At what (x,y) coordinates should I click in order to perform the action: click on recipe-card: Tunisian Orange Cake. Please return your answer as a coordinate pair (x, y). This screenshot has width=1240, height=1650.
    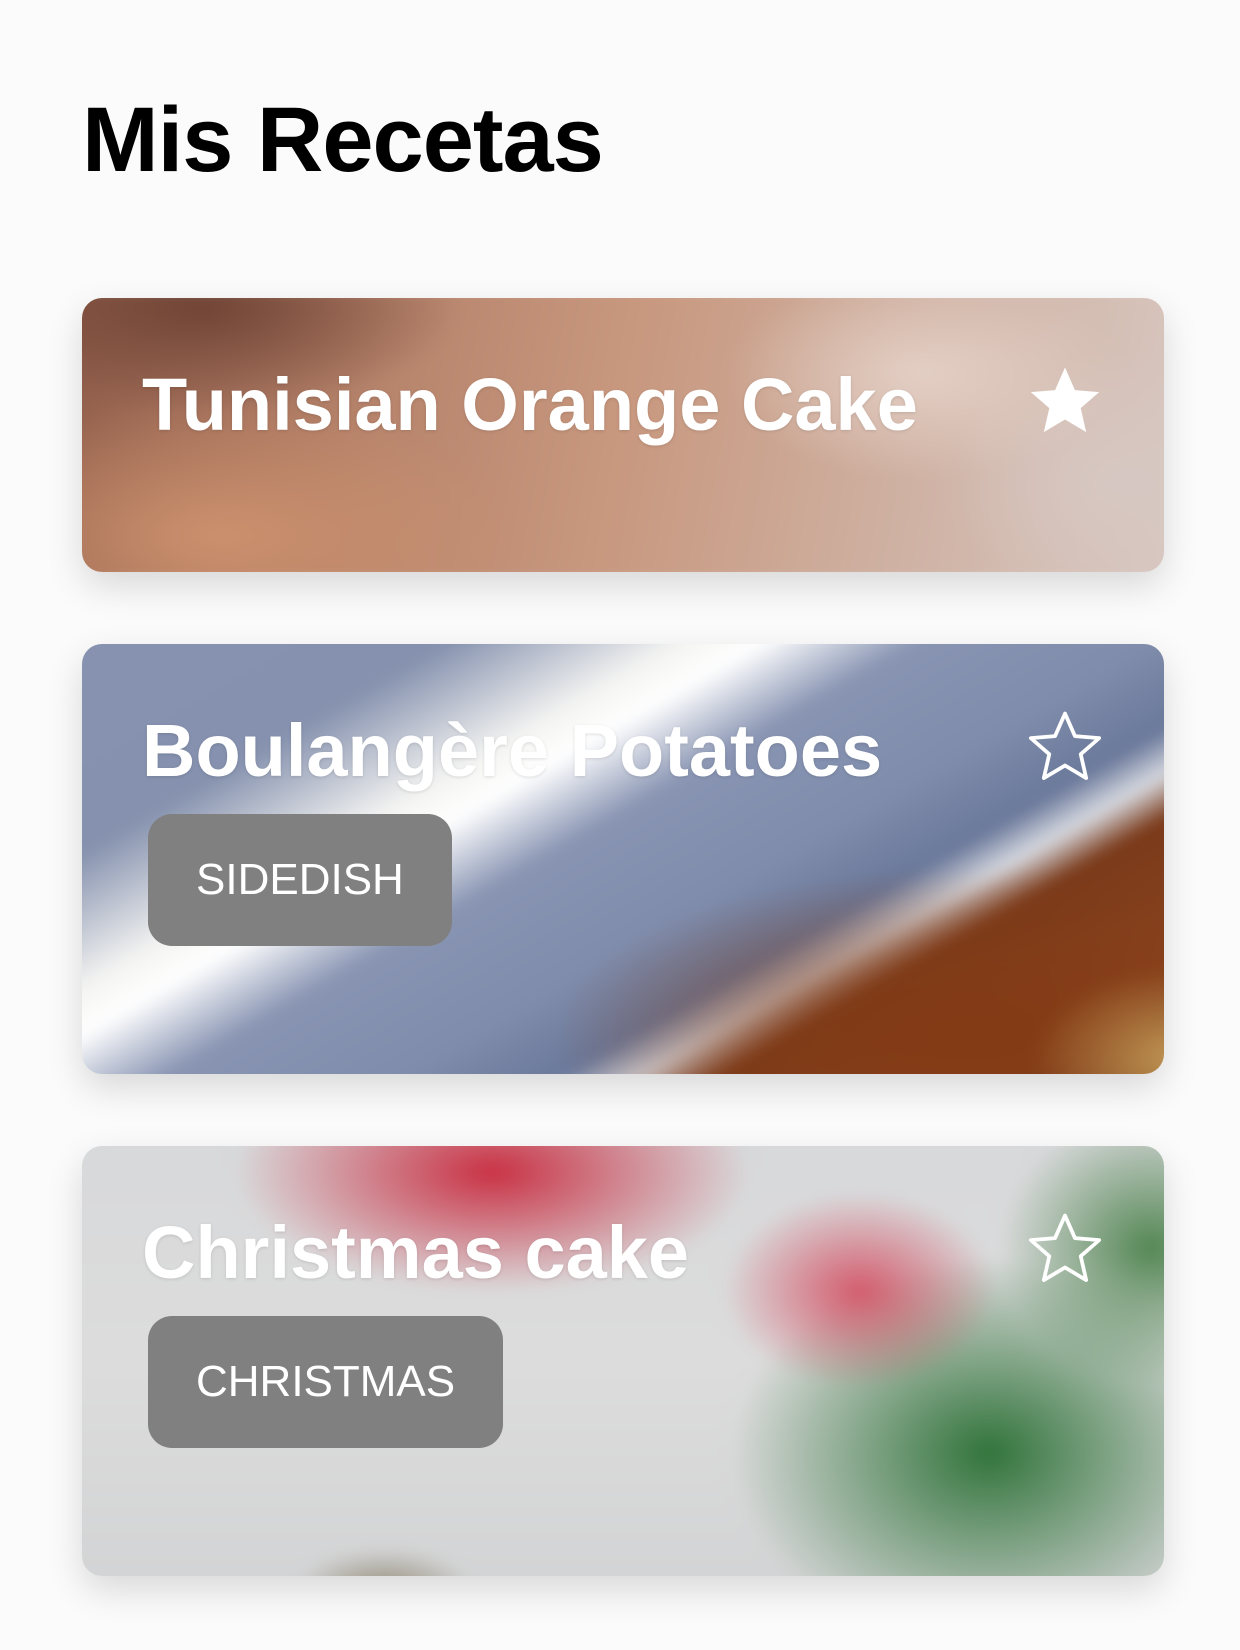
    Looking at the image, I should click on (623, 435).